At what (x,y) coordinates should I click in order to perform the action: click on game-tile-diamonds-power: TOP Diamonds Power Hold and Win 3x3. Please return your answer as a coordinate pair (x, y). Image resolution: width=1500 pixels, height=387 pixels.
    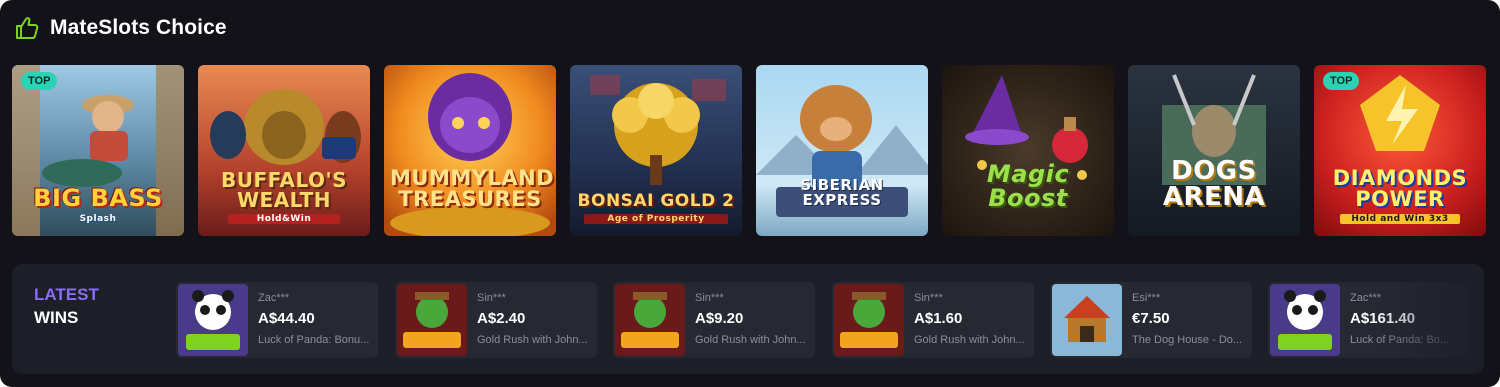
    Looking at the image, I should click on (1400, 150).